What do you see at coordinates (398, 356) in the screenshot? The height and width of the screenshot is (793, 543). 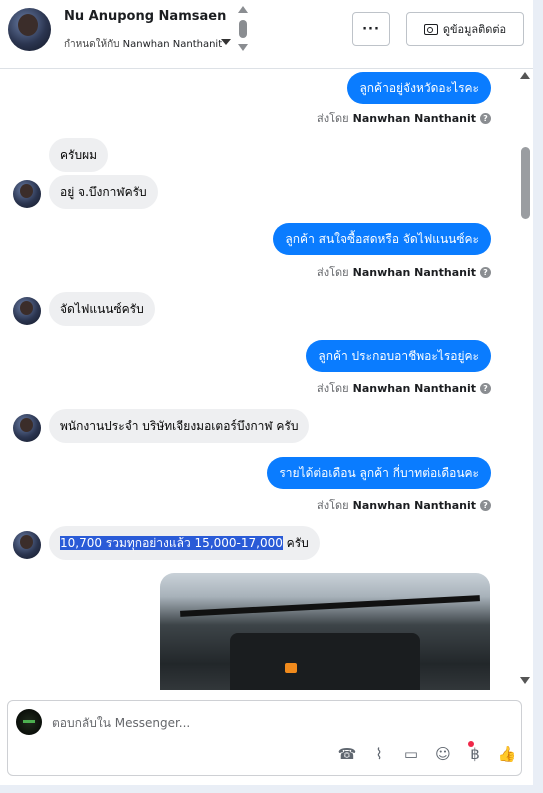 I see `outgoing-message: ลูกค้า ประกอบอาชีพอะไรอยู่คะ` at bounding box center [398, 356].